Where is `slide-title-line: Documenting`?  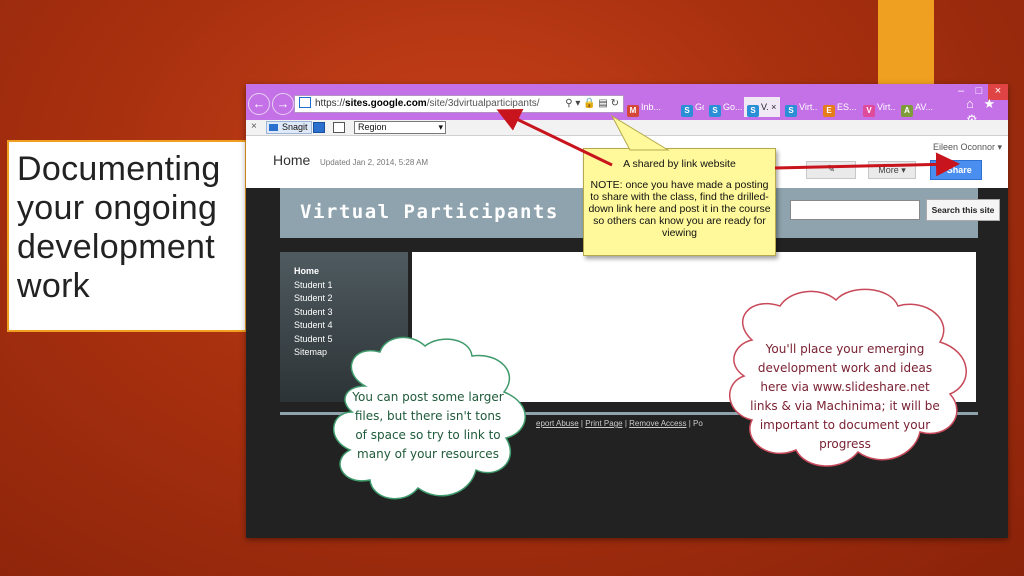 slide-title-line: Documenting is located at coordinates (119, 169).